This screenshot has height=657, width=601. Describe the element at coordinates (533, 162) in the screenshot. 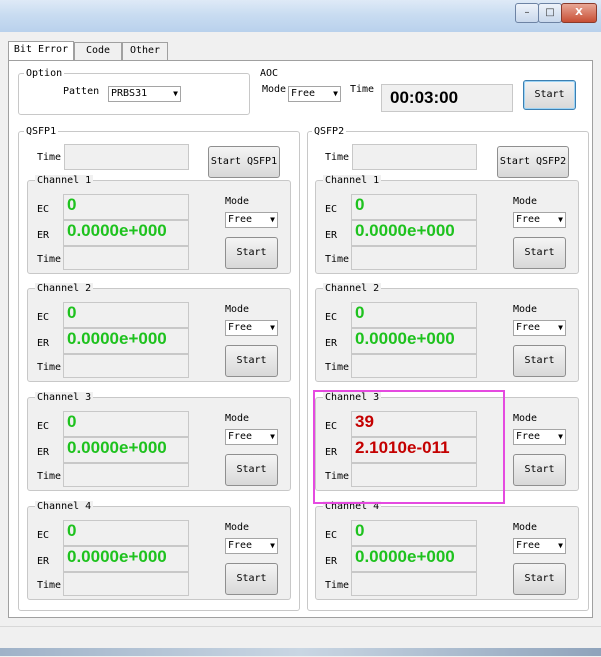

I see `start-qsfp2-button: Start QSFP2` at that location.